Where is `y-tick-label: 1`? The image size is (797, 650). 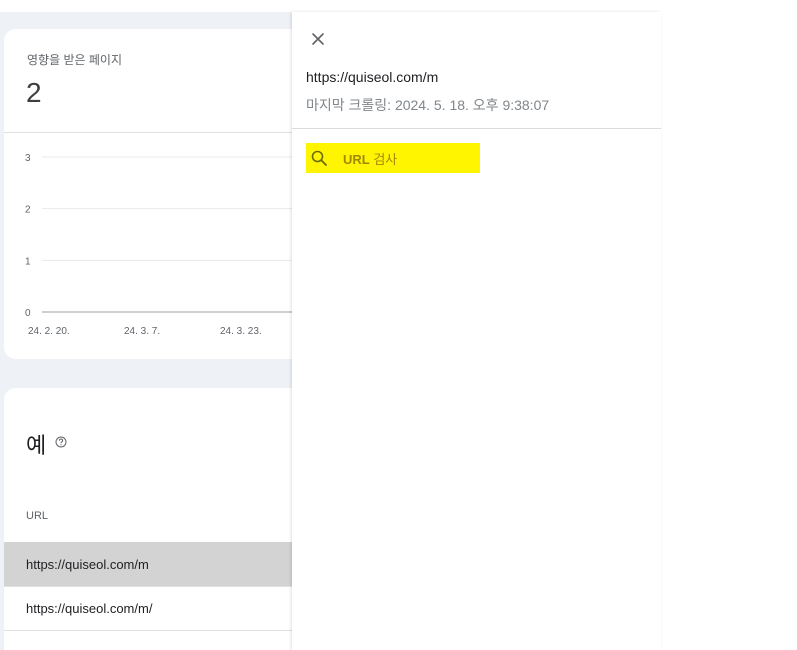
y-tick-label: 1 is located at coordinates (28, 261).